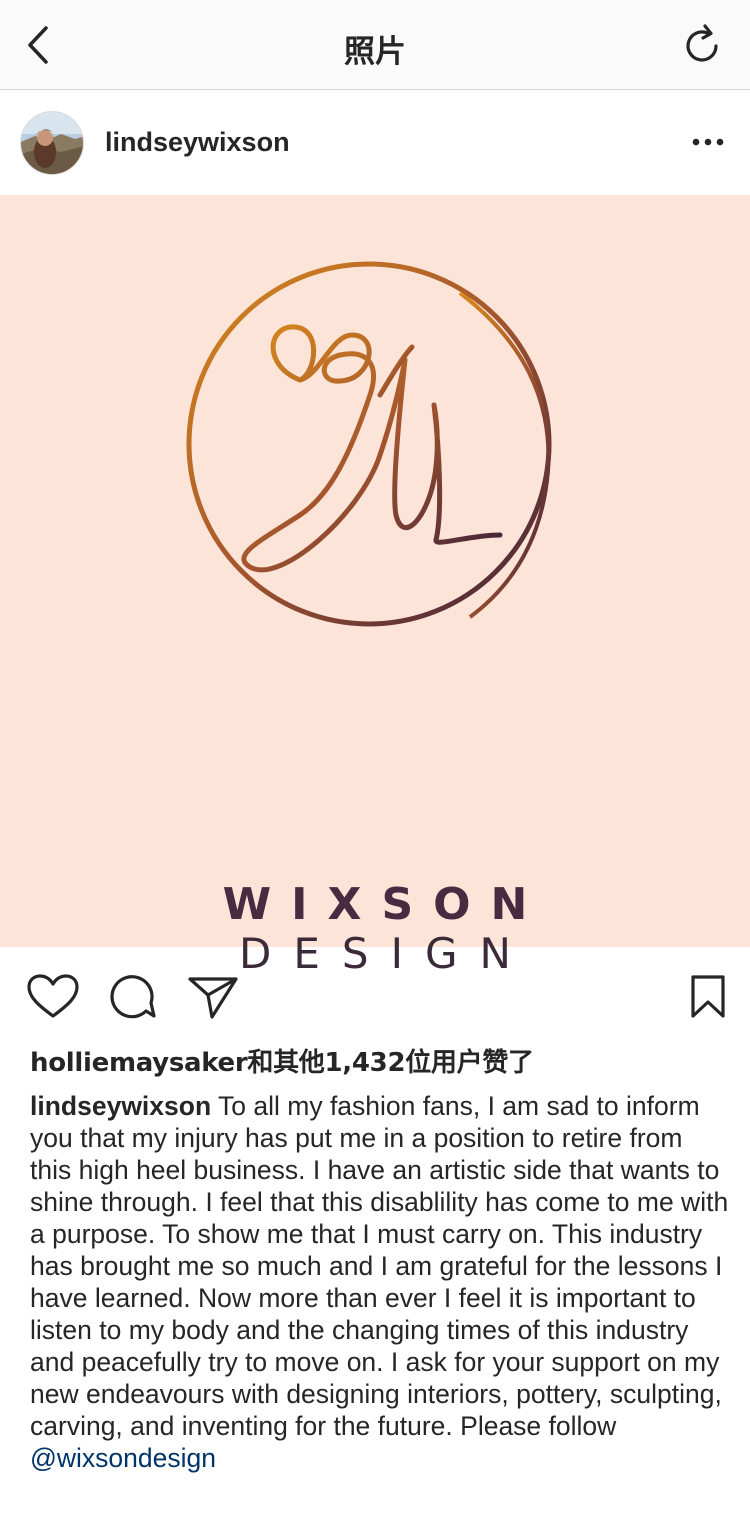  I want to click on avatar-image, so click(52, 143).